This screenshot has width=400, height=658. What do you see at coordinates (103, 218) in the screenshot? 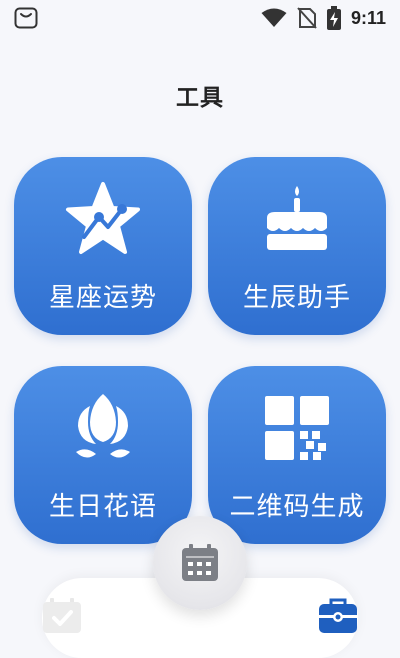
I see `star-chart-icon` at bounding box center [103, 218].